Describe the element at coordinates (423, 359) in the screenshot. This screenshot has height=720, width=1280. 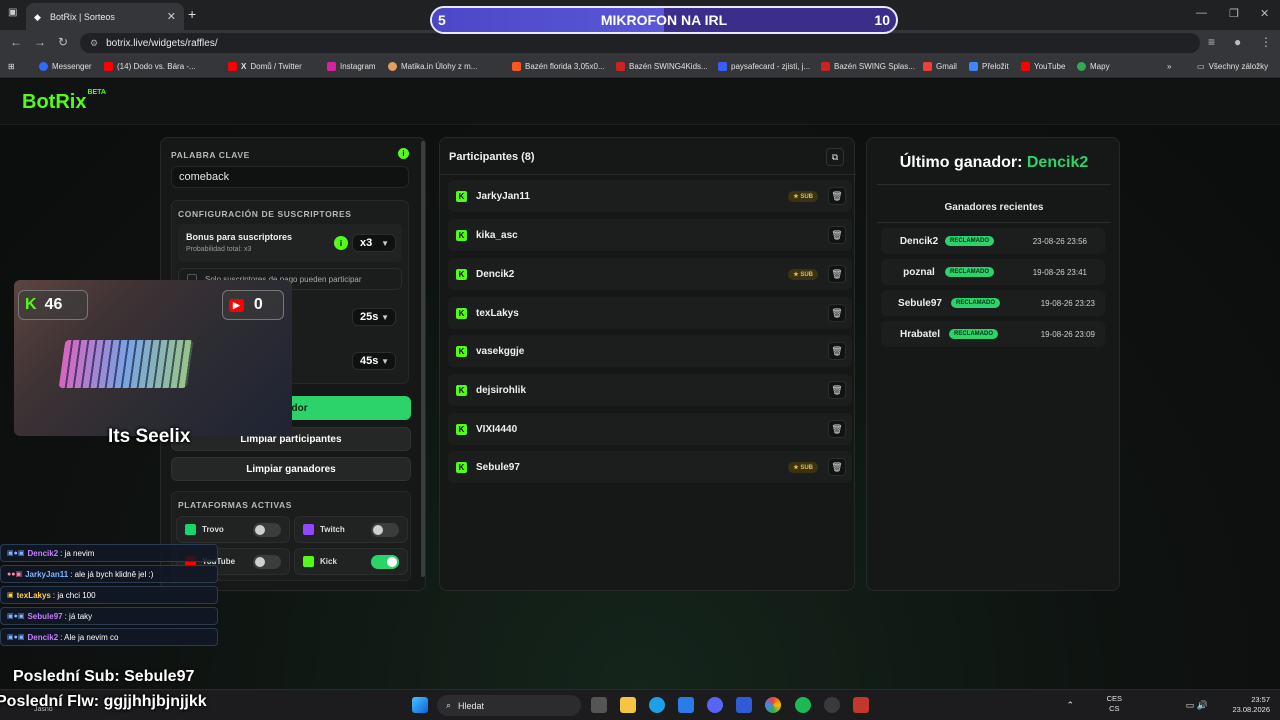
I see `settings-scrollbar` at that location.